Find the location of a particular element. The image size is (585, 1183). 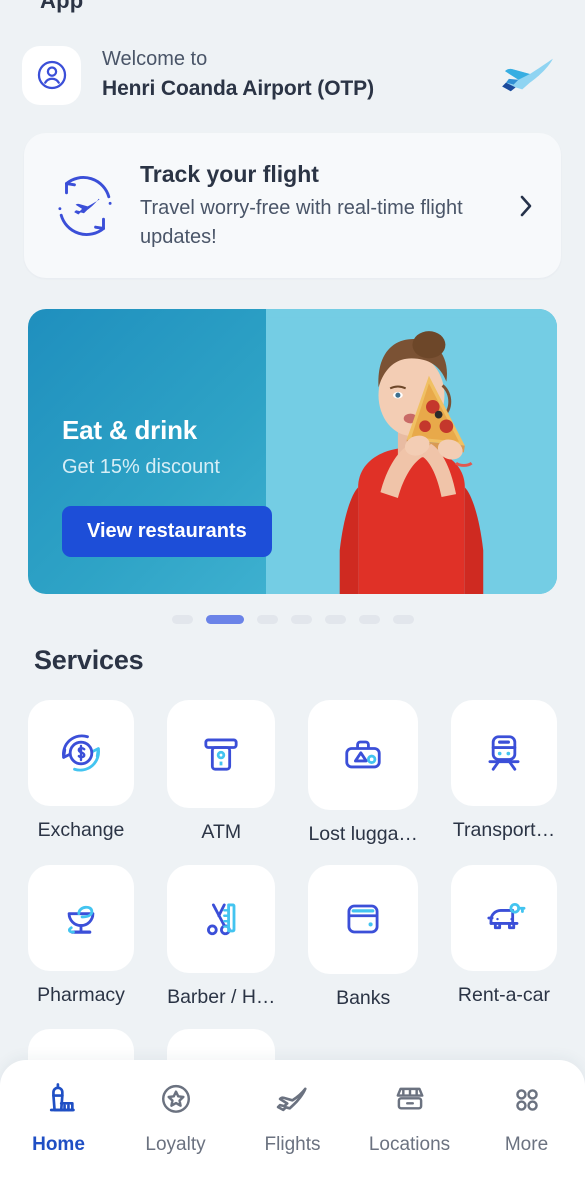

track-flight-title: Track your flight is located at coordinates (229, 174).